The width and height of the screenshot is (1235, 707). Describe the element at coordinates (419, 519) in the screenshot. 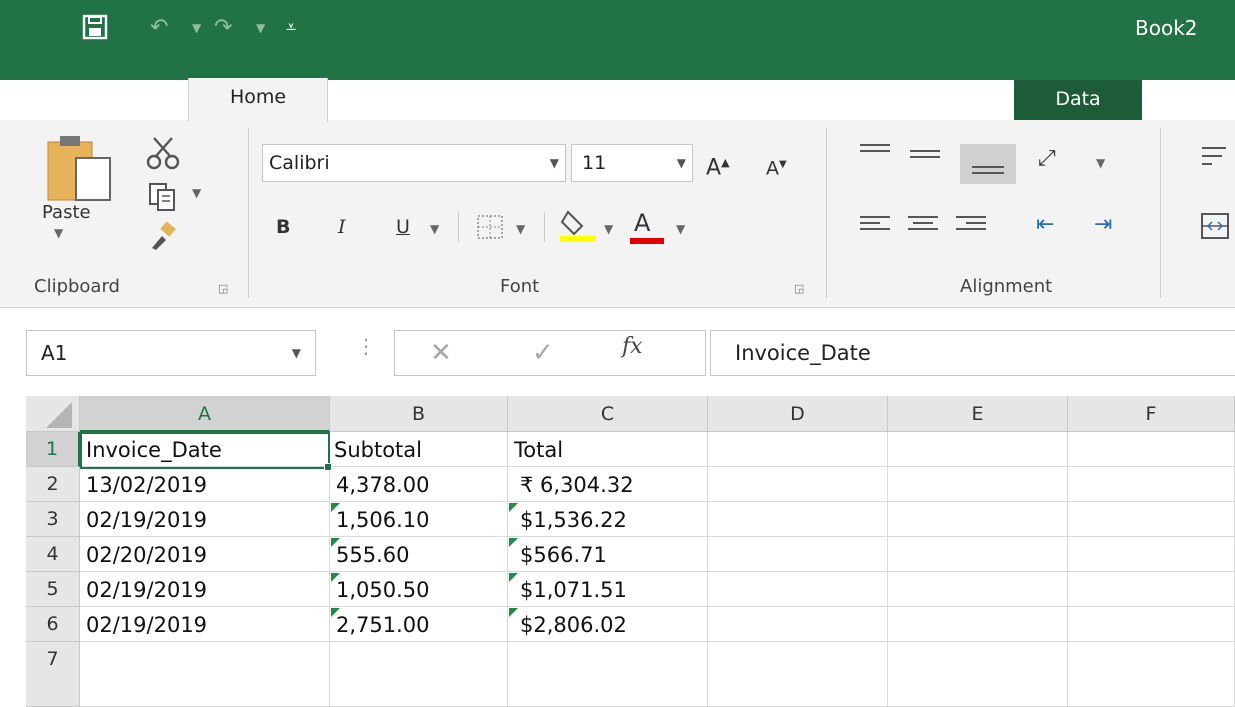

I see `cell-b3: 1,506.10` at that location.